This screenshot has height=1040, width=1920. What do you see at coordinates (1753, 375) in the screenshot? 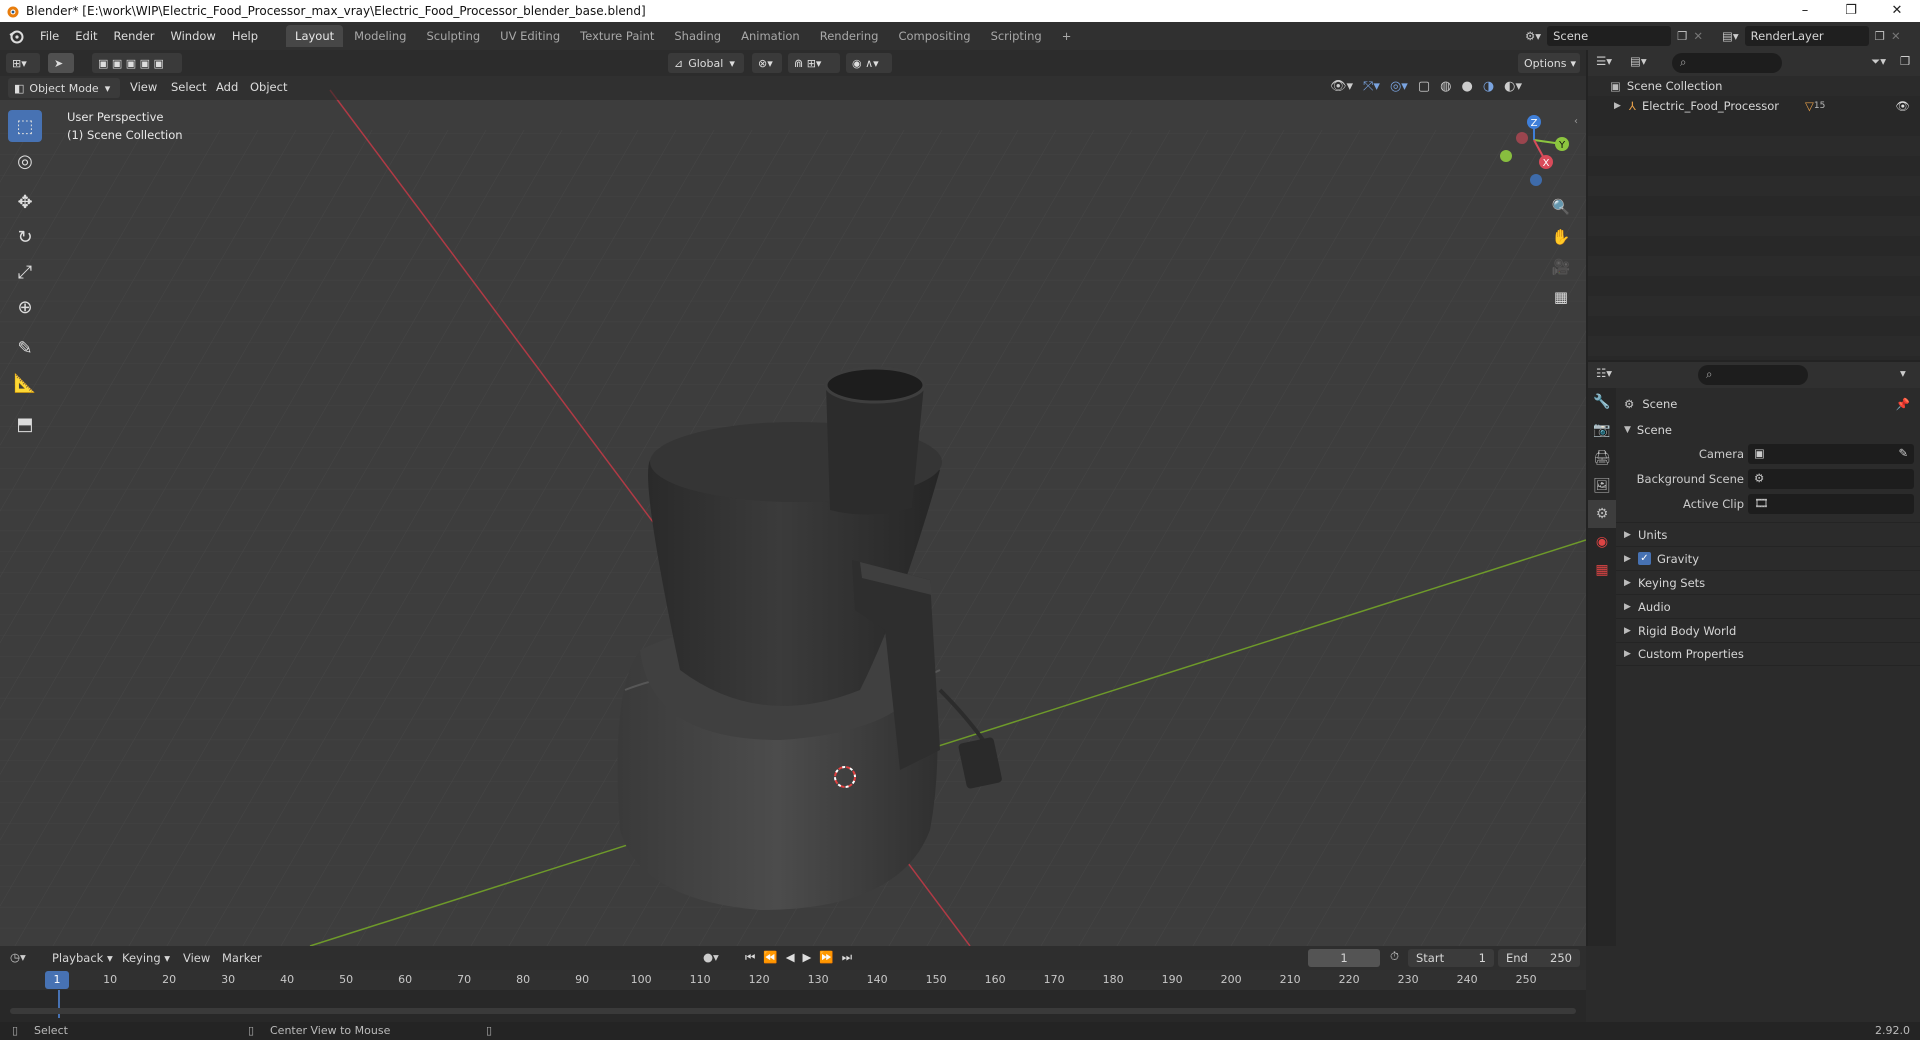
I see `properties-search-input: ⌕` at bounding box center [1753, 375].